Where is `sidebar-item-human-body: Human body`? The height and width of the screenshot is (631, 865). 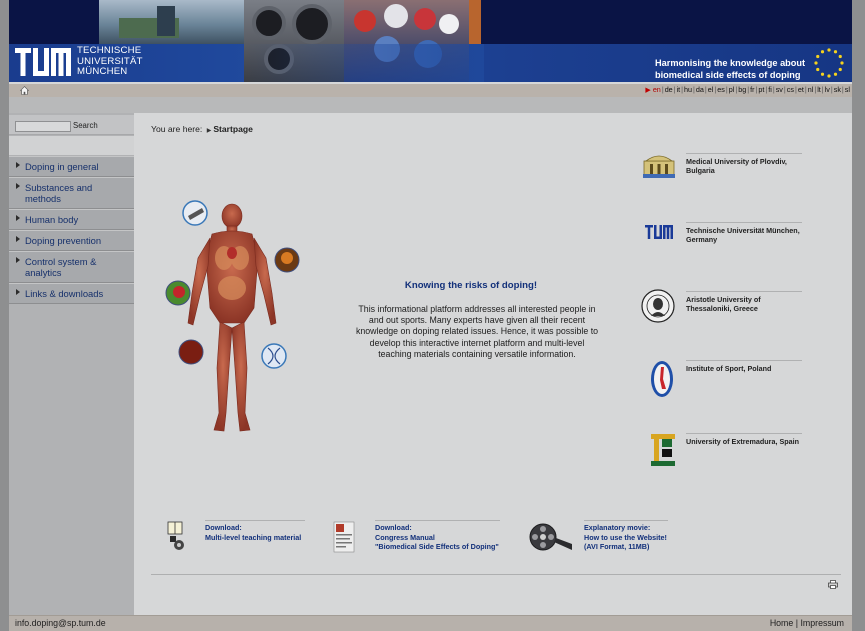
sidebar-item-human-body: Human body is located at coordinates (71, 219).